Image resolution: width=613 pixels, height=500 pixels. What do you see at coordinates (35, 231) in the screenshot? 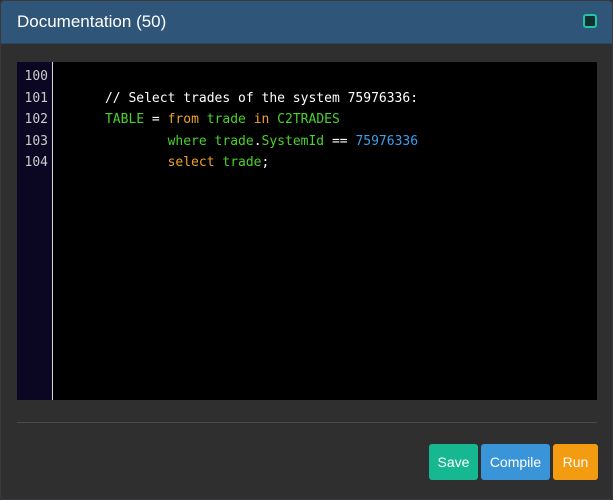
I see `line-number-gutter: 100 101 102 103 104` at bounding box center [35, 231].